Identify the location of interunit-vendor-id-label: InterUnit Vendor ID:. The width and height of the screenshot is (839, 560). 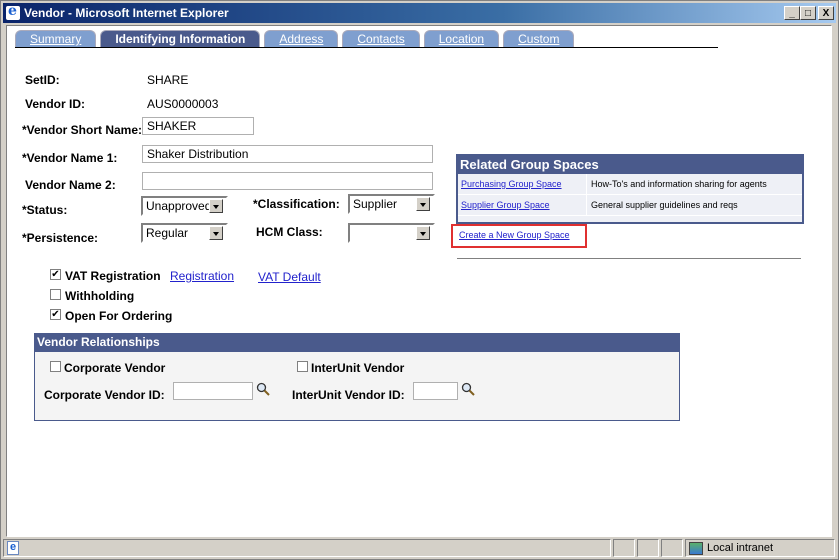
(348, 395).